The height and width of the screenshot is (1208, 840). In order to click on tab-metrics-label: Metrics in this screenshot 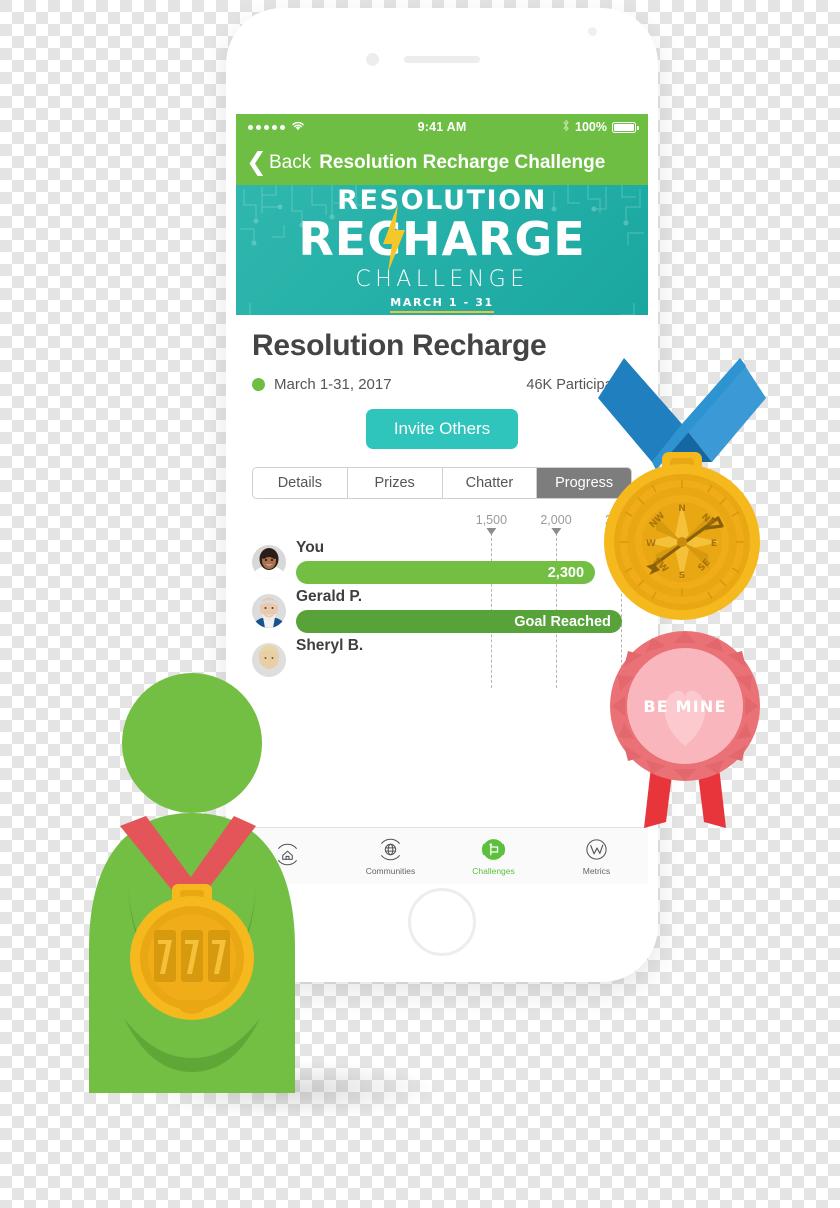, I will do `click(596, 870)`.